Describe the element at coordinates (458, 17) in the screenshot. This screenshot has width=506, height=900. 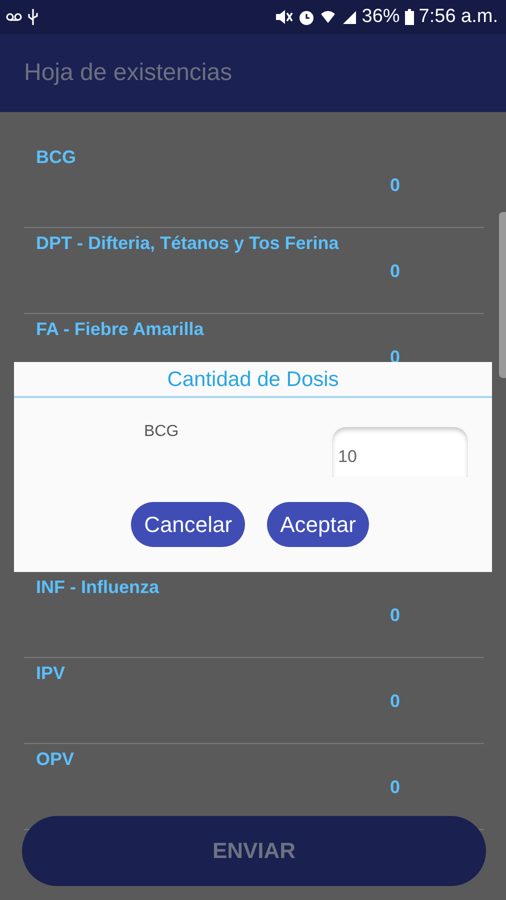
I see `clock: 7:56 a.m.` at that location.